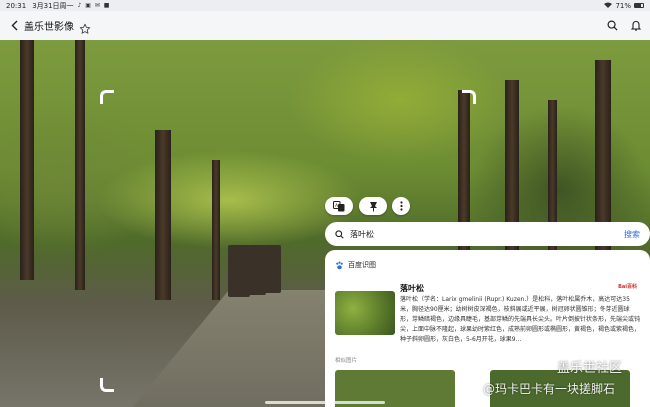 This screenshot has height=407, width=650. I want to click on crop-corner-top-right, so click(469, 97).